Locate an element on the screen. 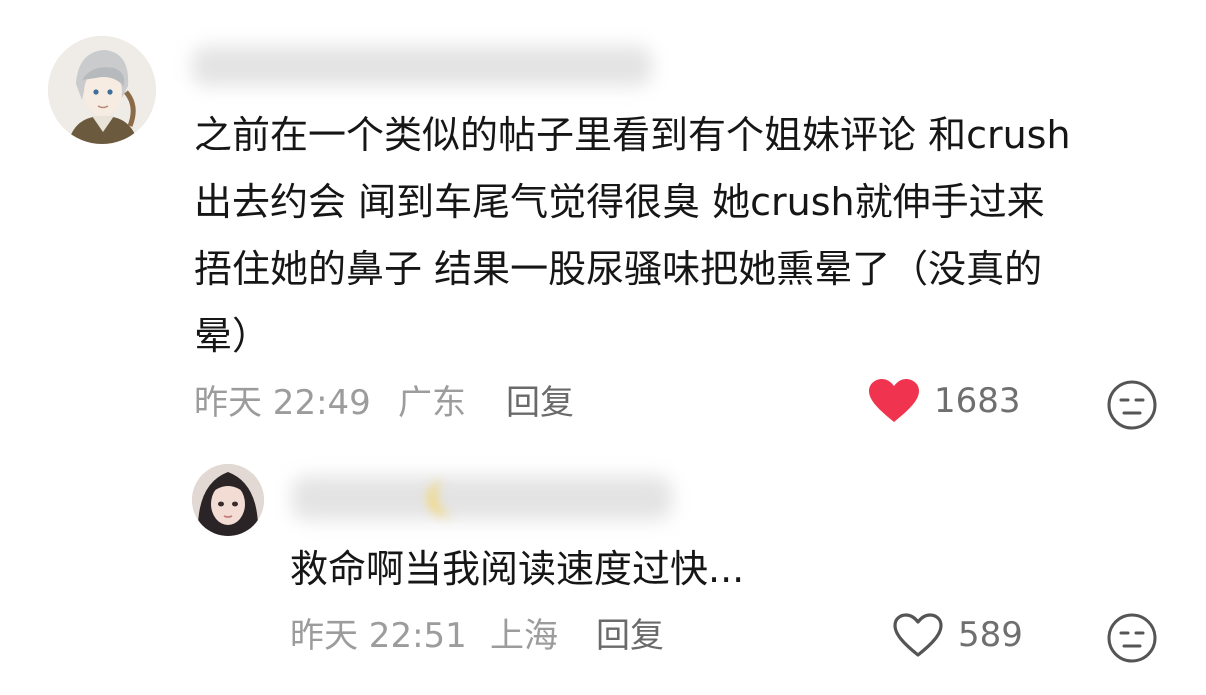 The image size is (1206, 695). comment-time: 昨天 22:51 is located at coordinates (378, 636).